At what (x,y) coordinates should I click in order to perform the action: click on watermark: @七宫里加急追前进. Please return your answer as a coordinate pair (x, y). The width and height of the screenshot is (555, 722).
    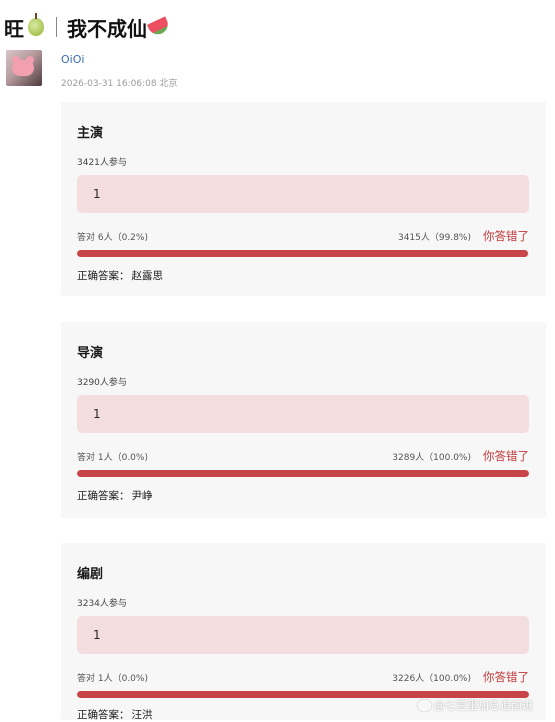
    Looking at the image, I should click on (475, 705).